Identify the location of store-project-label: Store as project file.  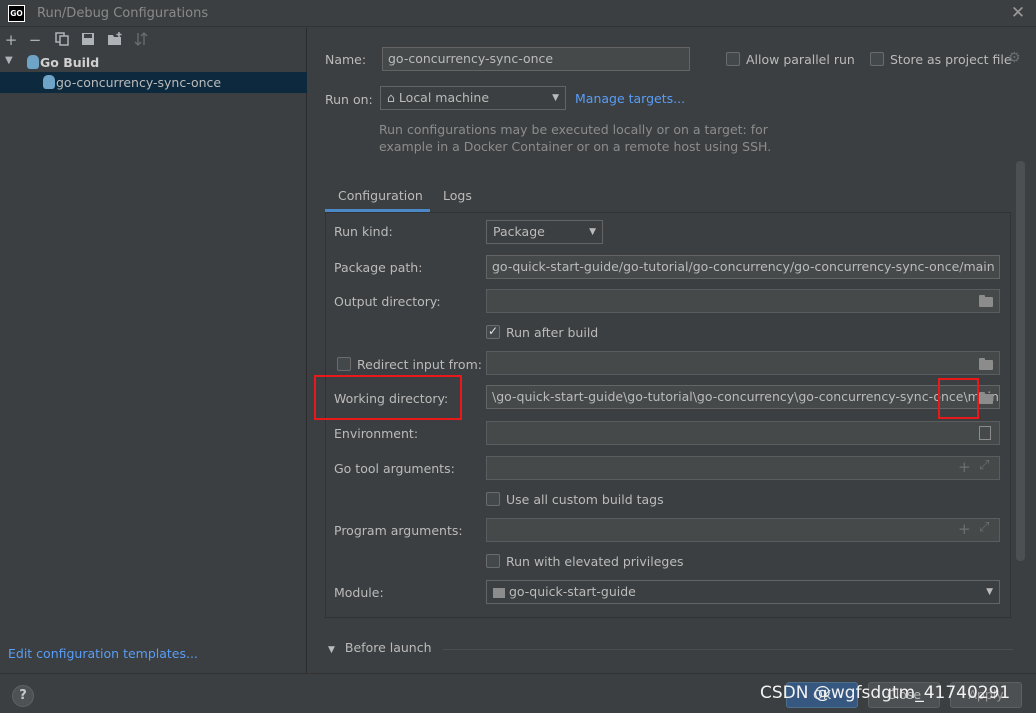
(951, 59).